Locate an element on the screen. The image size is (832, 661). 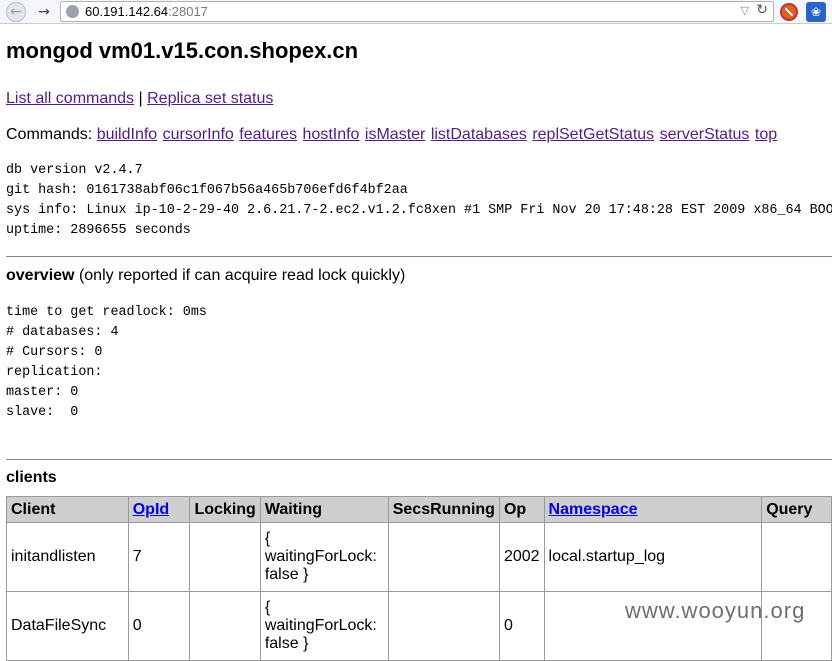
cell-opid: 0 is located at coordinates (159, 626).